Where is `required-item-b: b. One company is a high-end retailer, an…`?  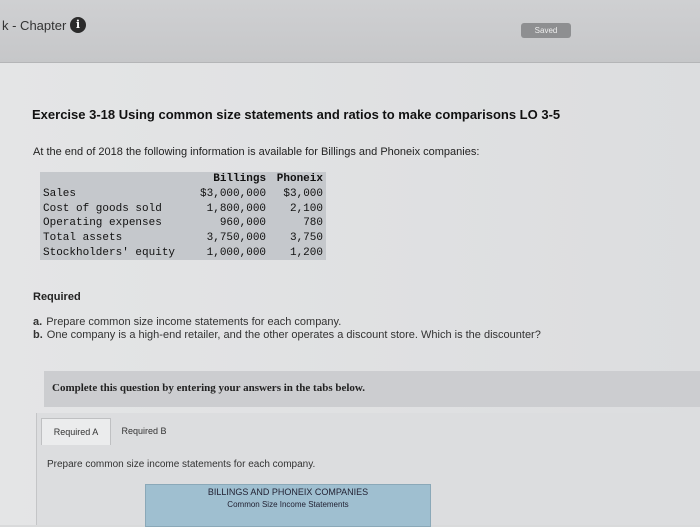
required-item-b: b. One company is a high-end retailer, an… is located at coordinates (287, 335).